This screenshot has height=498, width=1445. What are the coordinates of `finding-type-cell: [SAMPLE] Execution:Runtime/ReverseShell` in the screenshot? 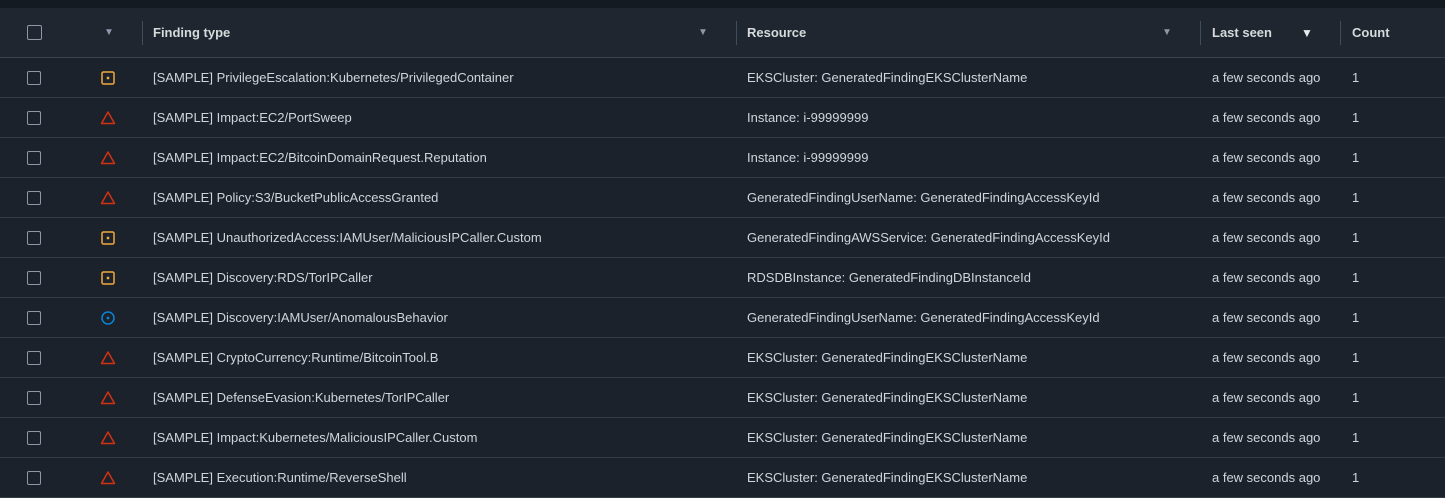 It's located at (438, 477).